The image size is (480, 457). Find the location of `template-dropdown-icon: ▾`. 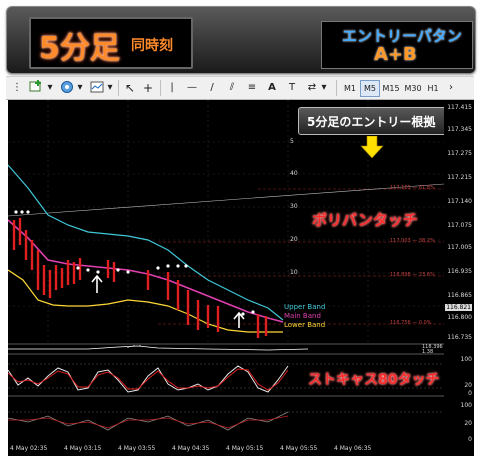

template-dropdown-icon: ▾ is located at coordinates (110, 88).